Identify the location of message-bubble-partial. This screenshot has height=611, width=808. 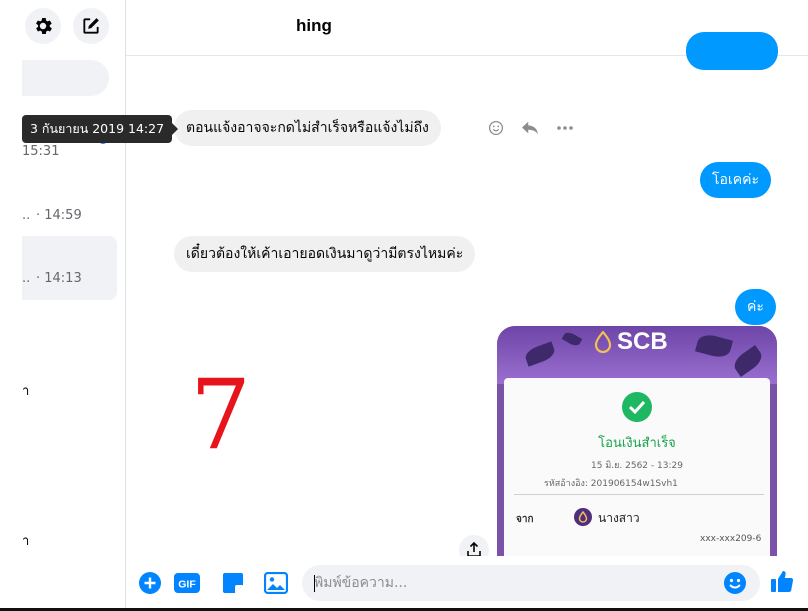
(732, 51).